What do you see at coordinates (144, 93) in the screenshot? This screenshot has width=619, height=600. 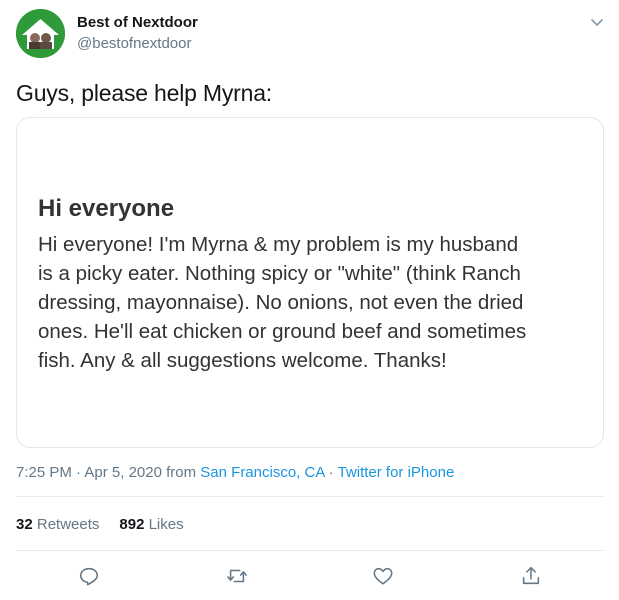 I see `tweet-text: Guys, please help Myrna:` at bounding box center [144, 93].